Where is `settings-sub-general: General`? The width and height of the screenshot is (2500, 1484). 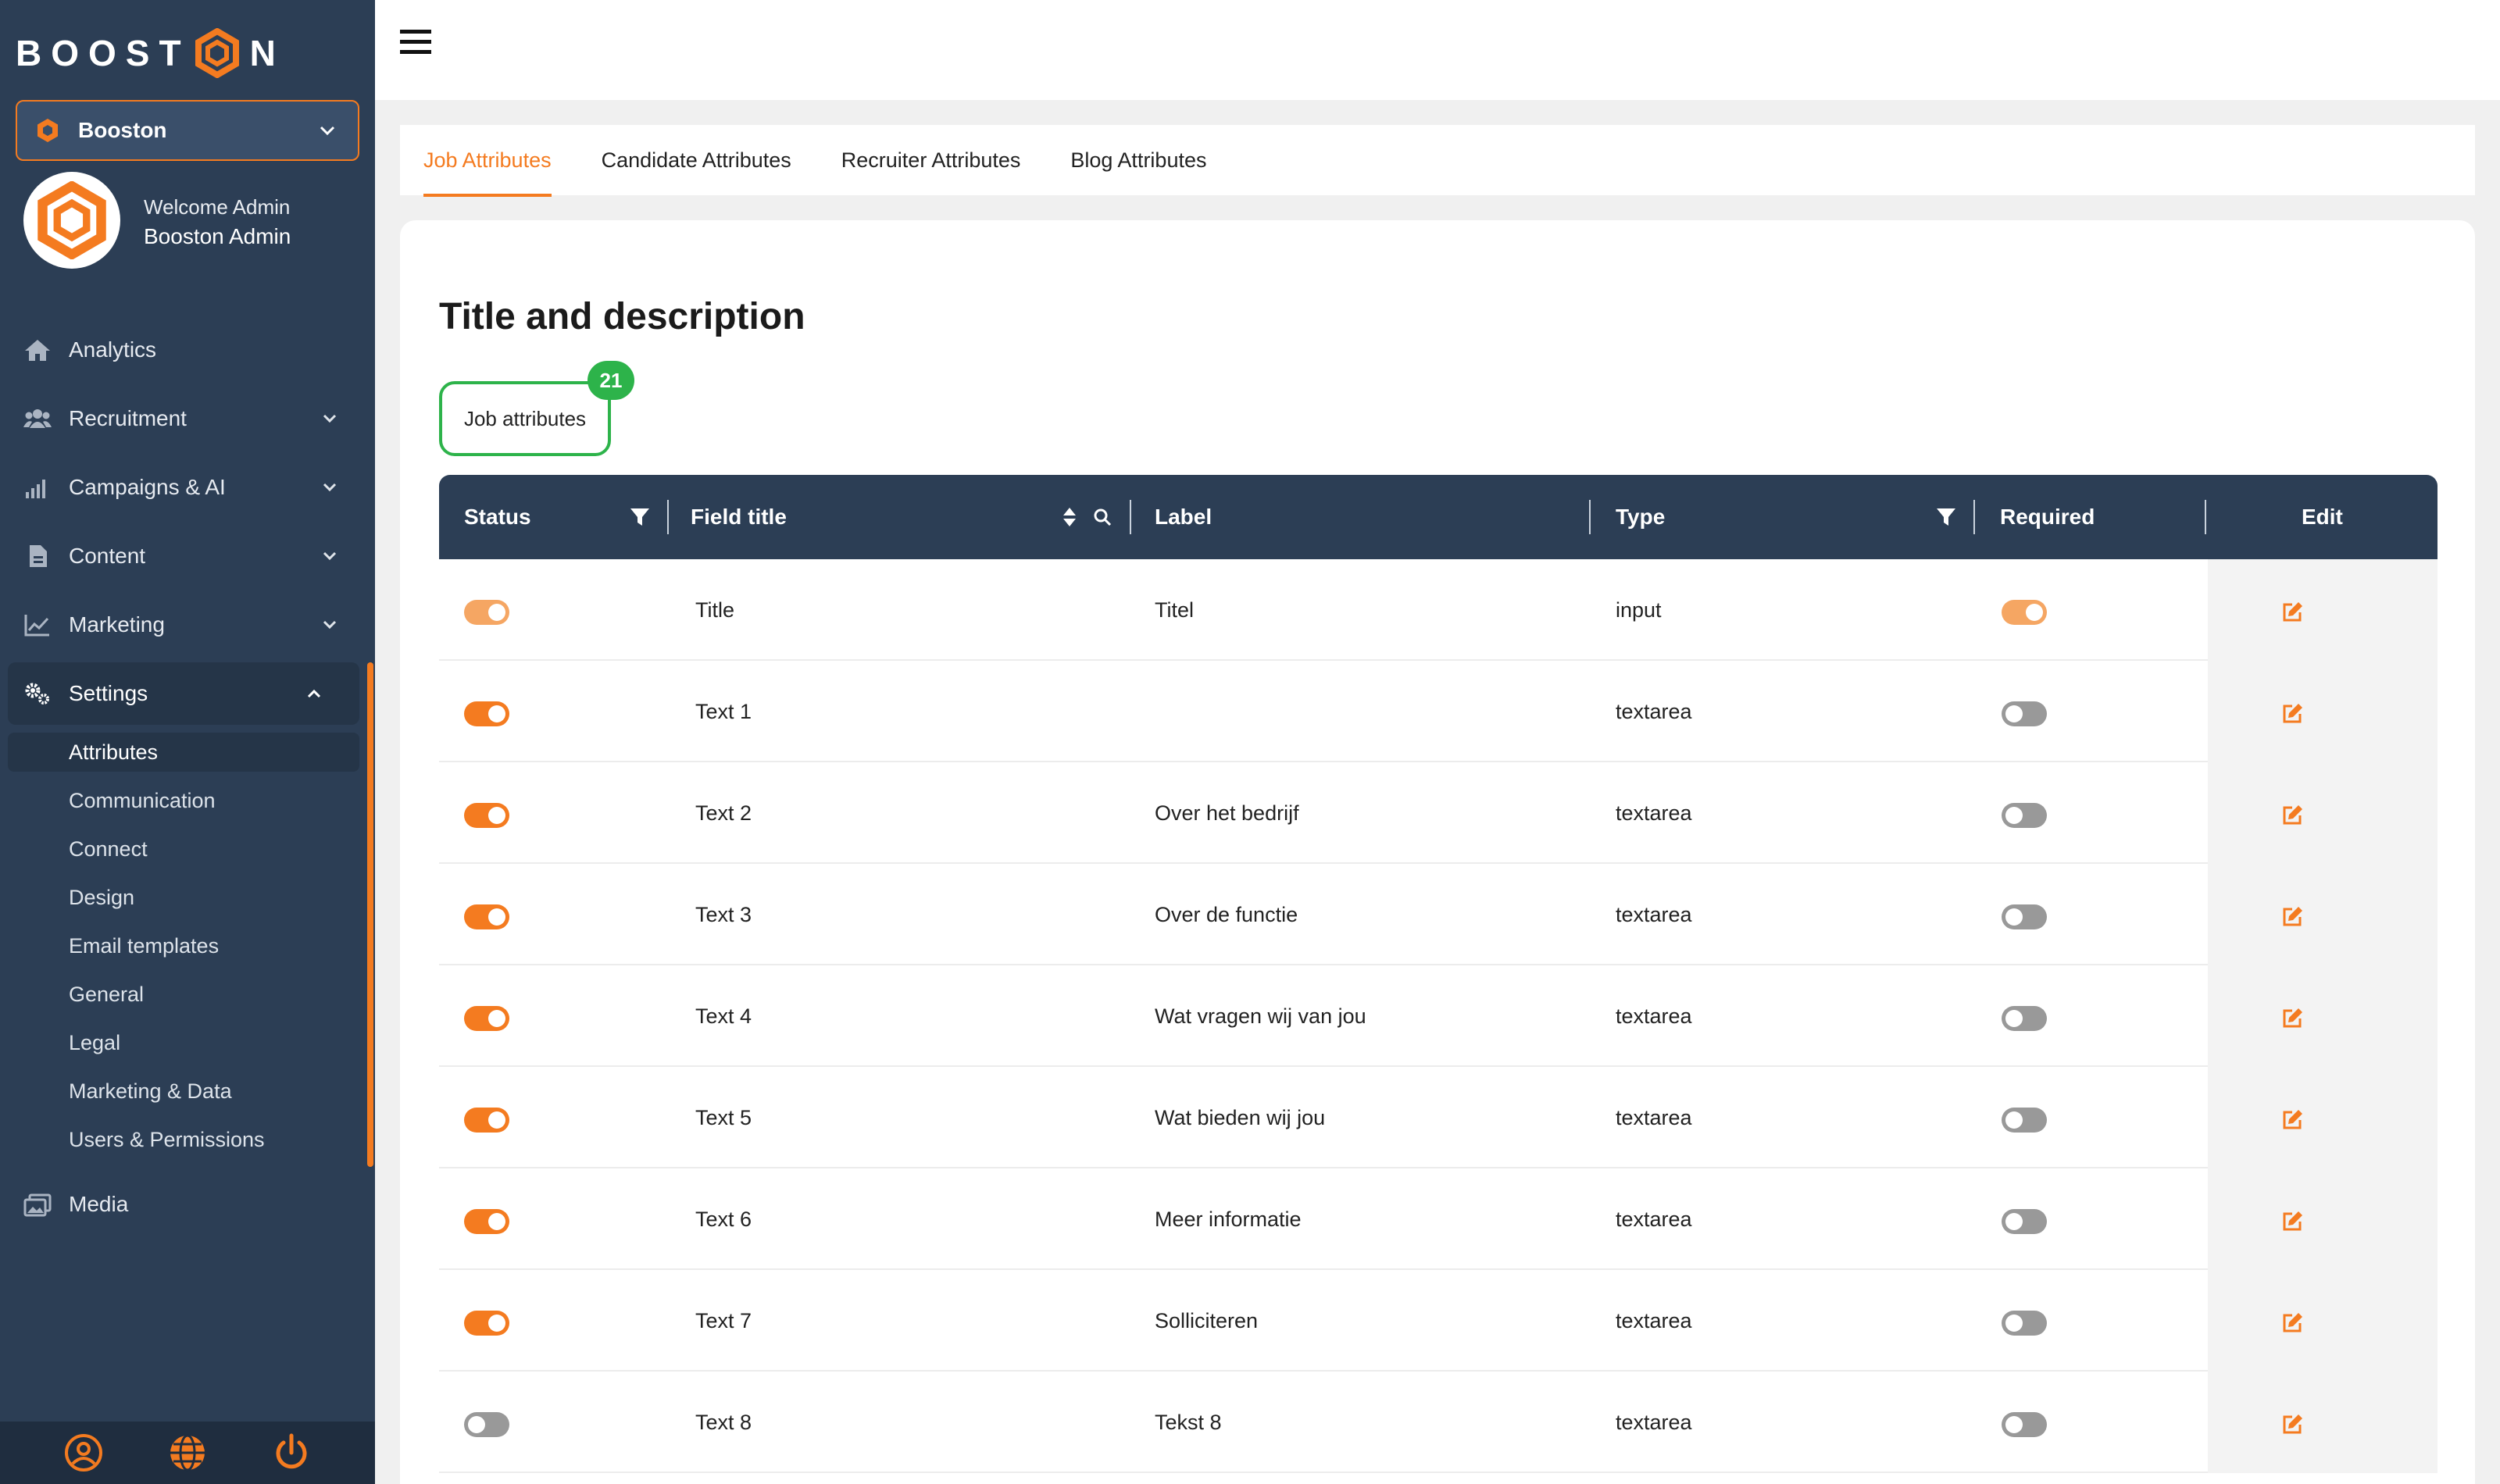 settings-sub-general: General is located at coordinates (106, 994).